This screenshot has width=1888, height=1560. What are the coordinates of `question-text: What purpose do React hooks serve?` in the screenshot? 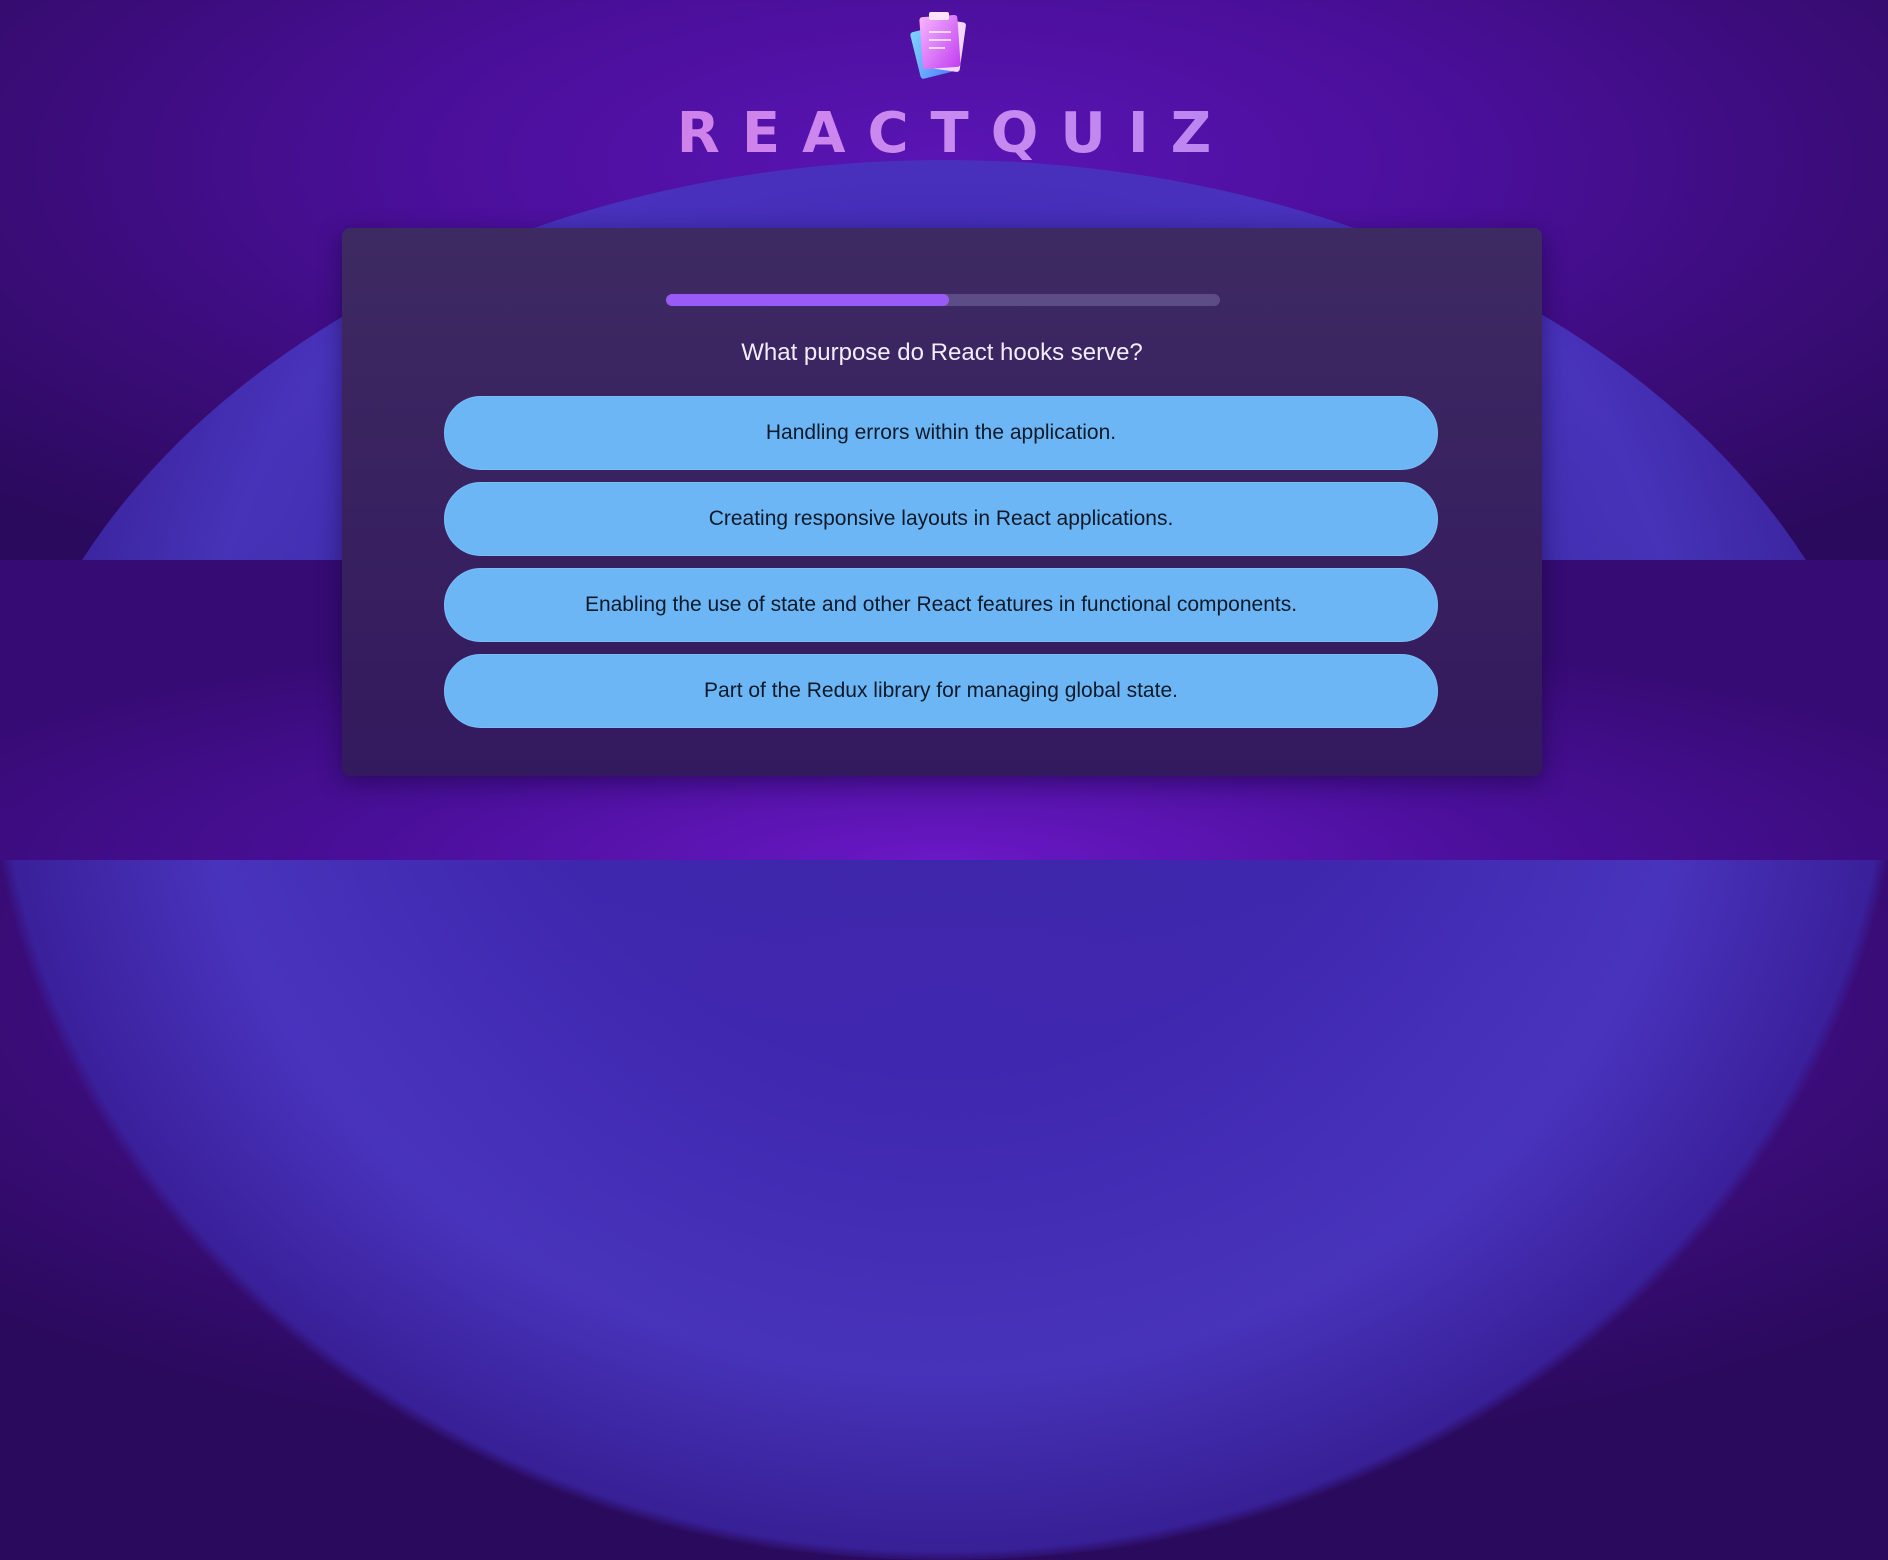 It's located at (942, 352).